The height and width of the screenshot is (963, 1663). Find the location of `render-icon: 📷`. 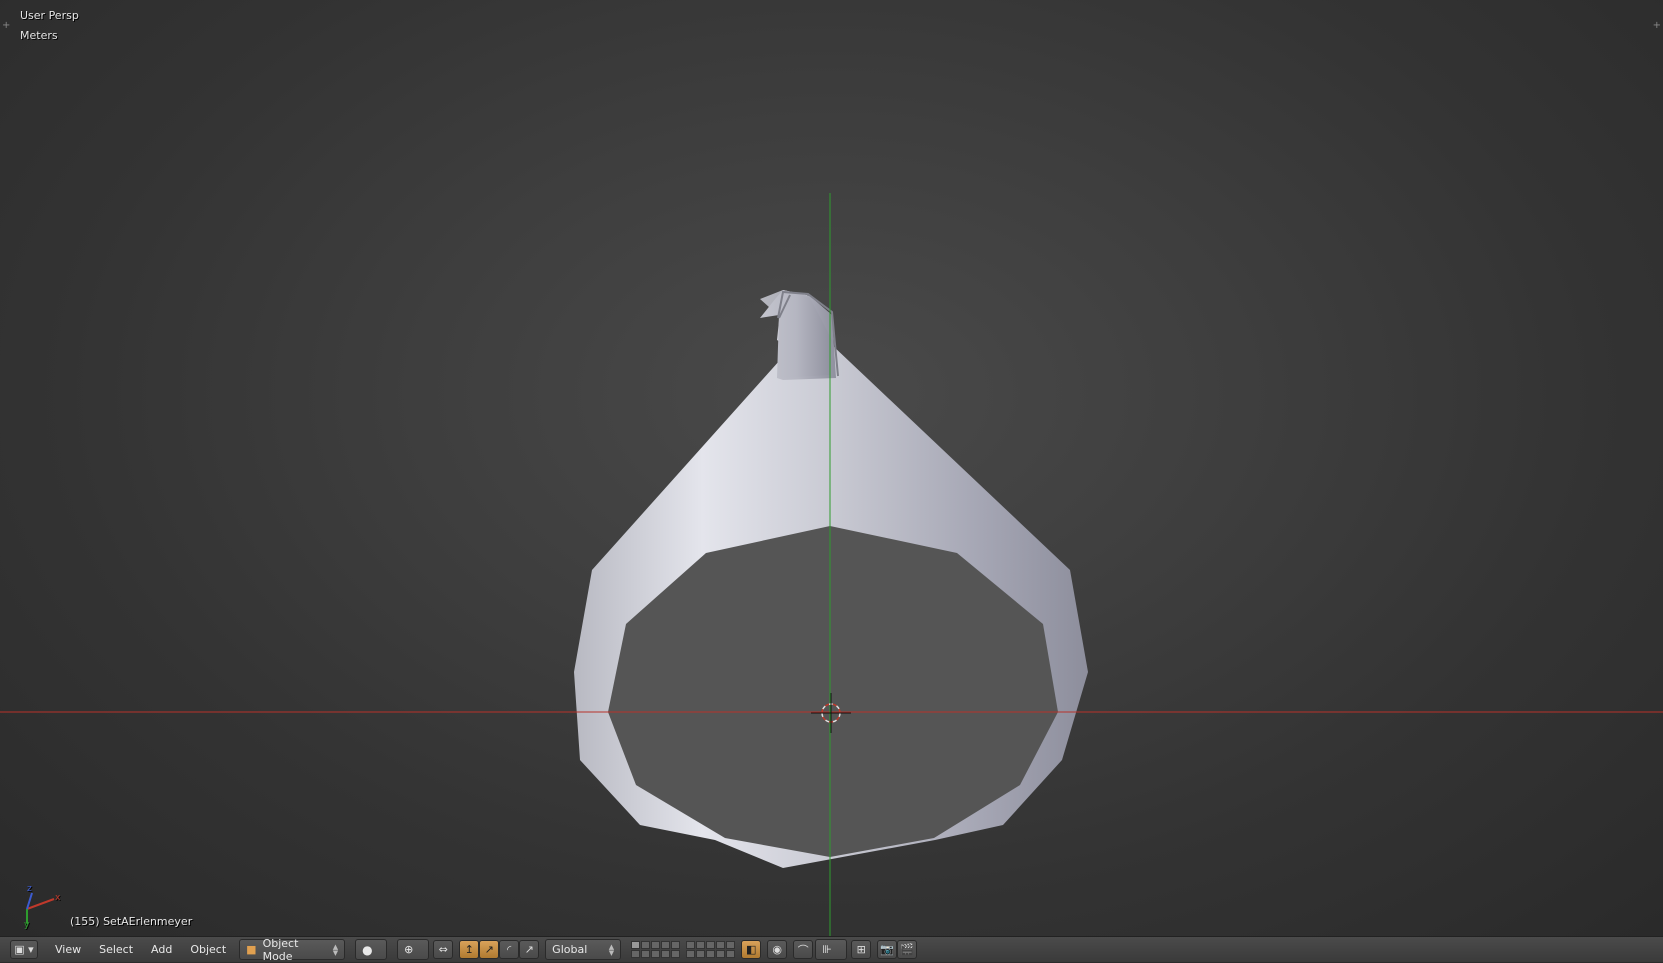

render-icon: 📷 is located at coordinates (887, 949).